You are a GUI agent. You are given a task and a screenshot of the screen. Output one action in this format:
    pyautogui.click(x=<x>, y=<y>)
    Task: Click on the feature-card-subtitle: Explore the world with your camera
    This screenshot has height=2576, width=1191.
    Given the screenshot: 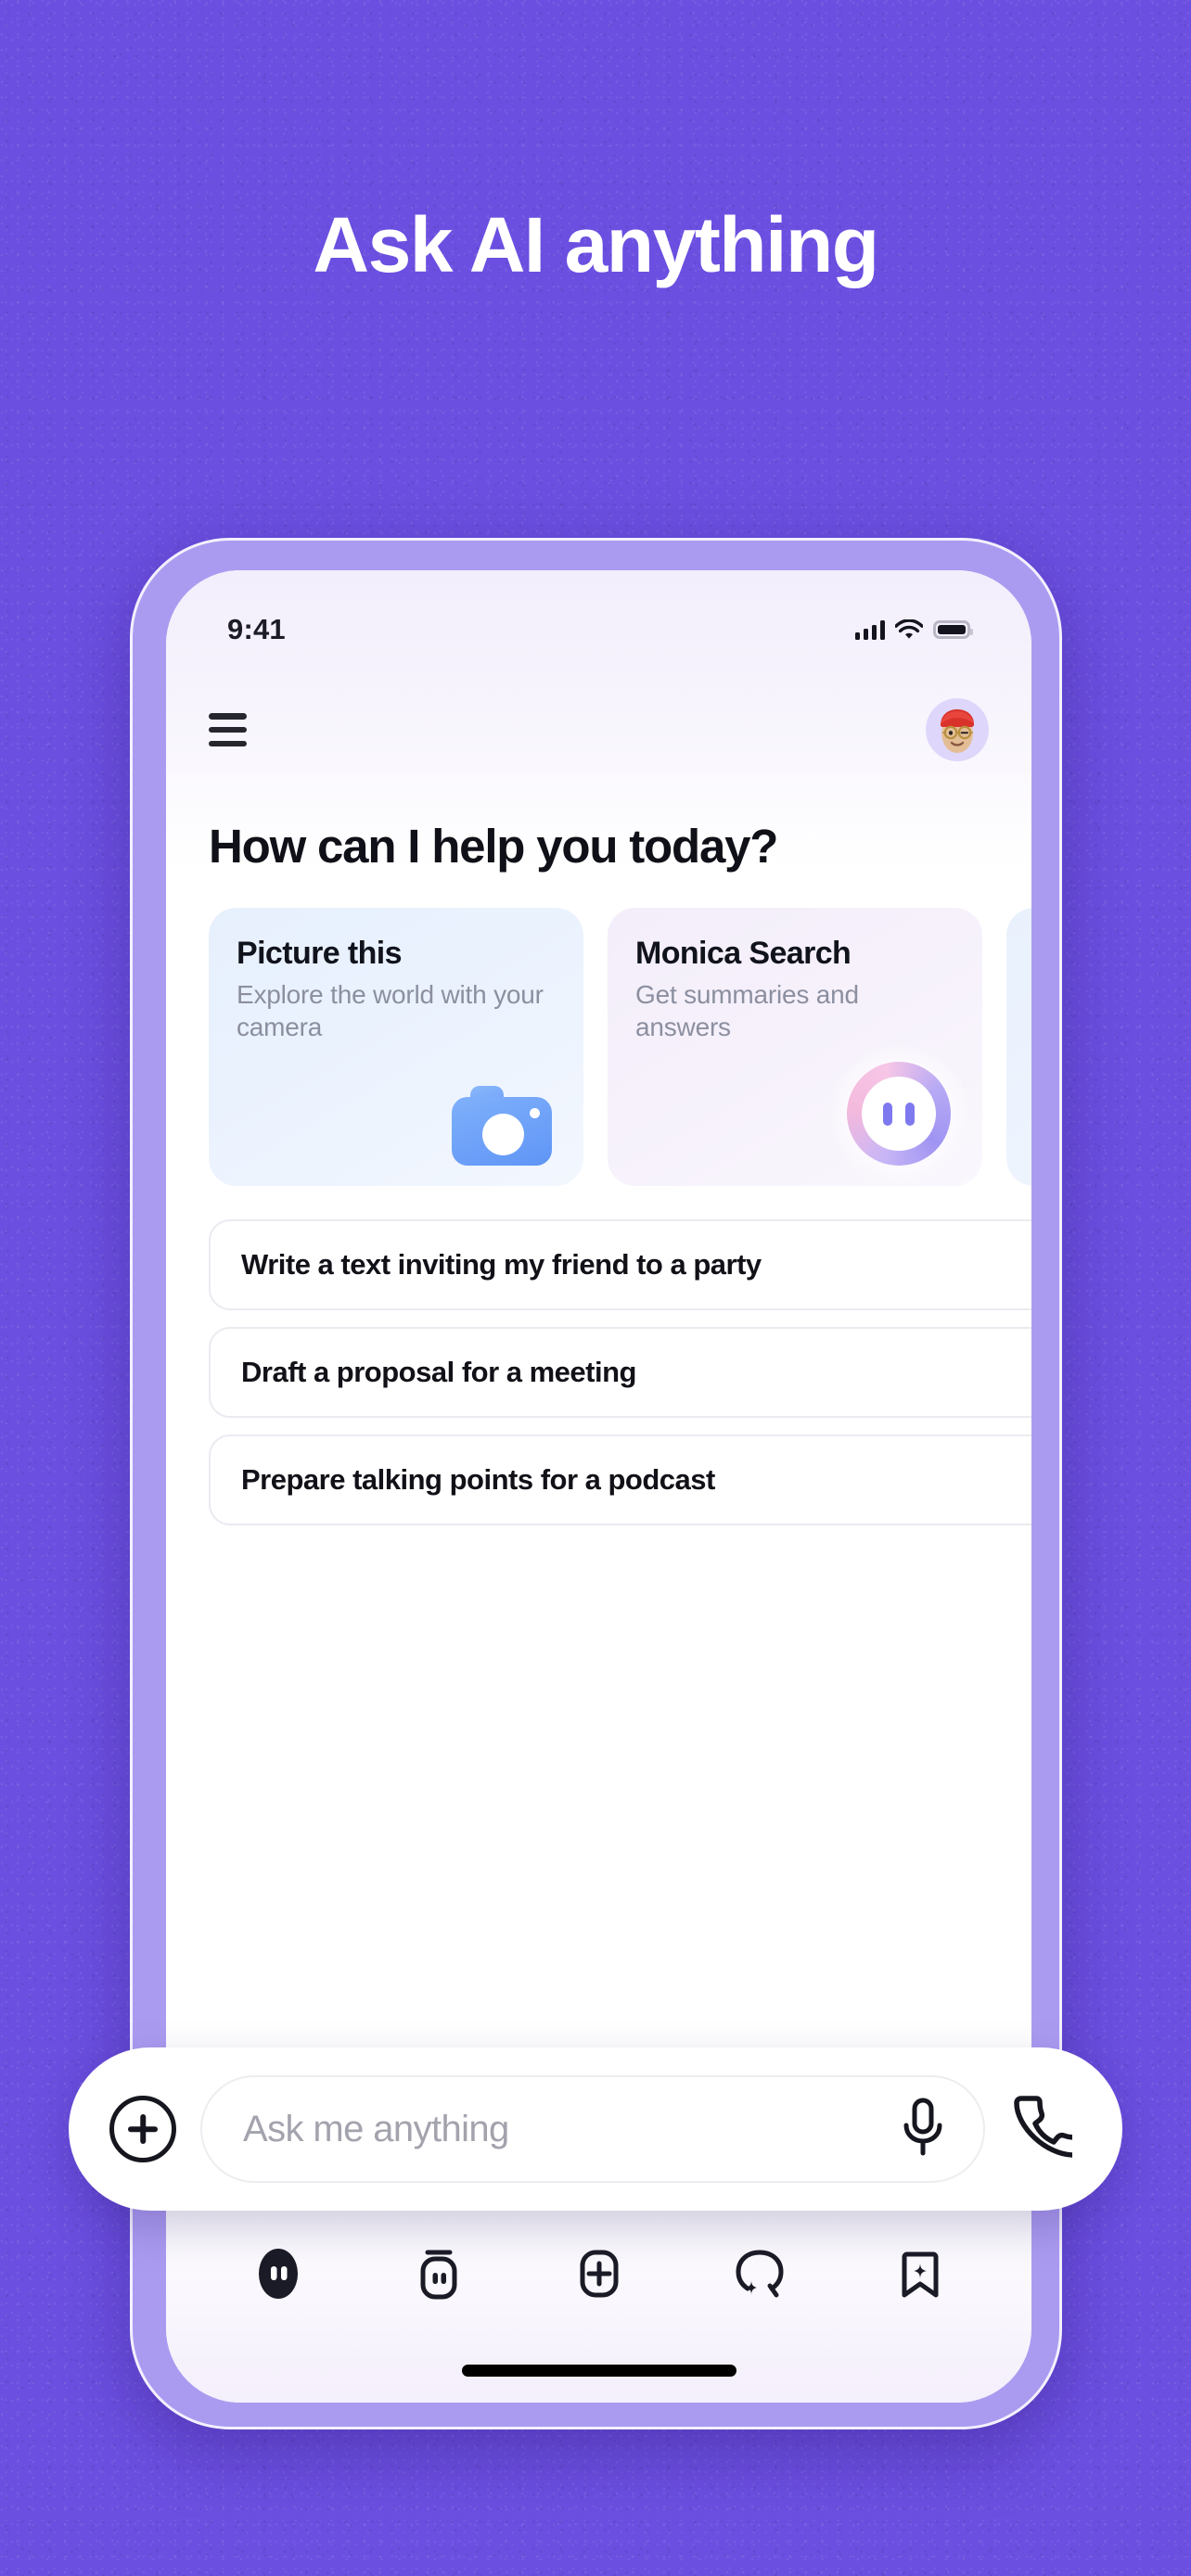 What is the action you would take?
    pyautogui.click(x=390, y=1010)
    